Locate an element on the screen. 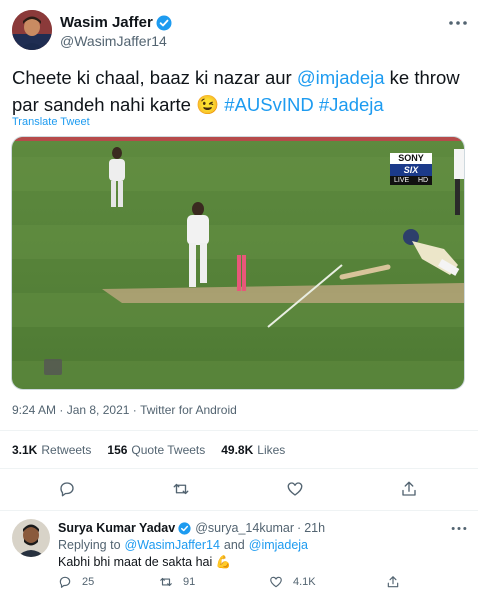 The height and width of the screenshot is (593, 478). likes-label: Likes is located at coordinates (271, 450).